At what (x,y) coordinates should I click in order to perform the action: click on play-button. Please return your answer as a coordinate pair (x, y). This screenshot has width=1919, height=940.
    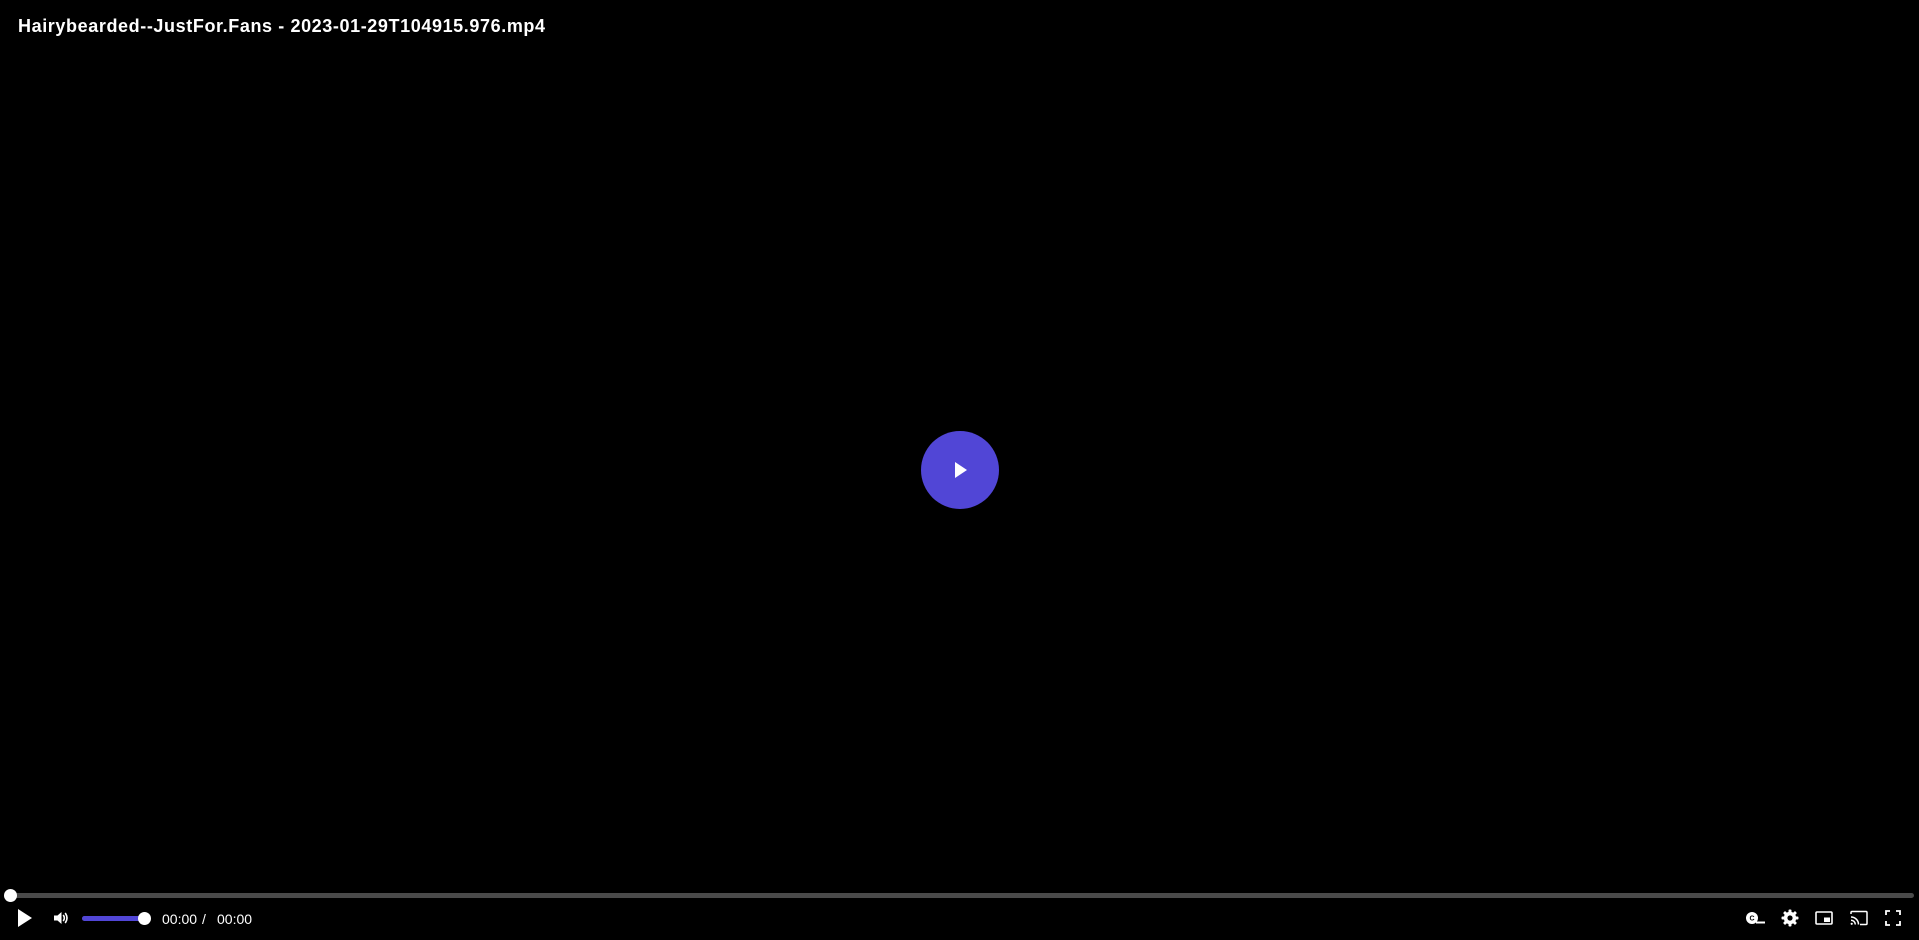
    Looking at the image, I should click on (25, 919).